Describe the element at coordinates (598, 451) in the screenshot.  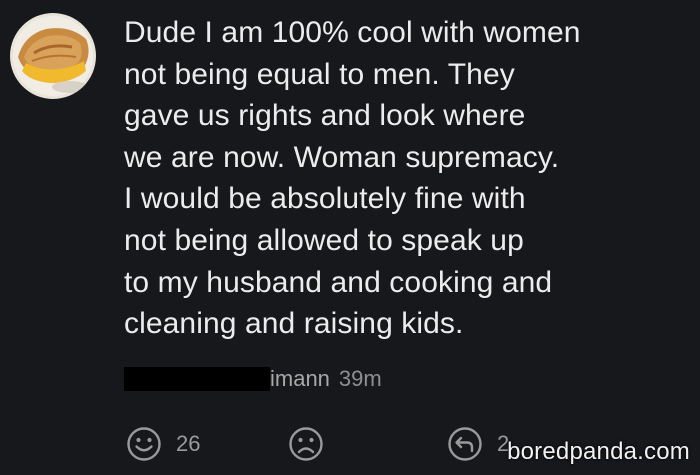
I see `watermark: boredpanda.com` at that location.